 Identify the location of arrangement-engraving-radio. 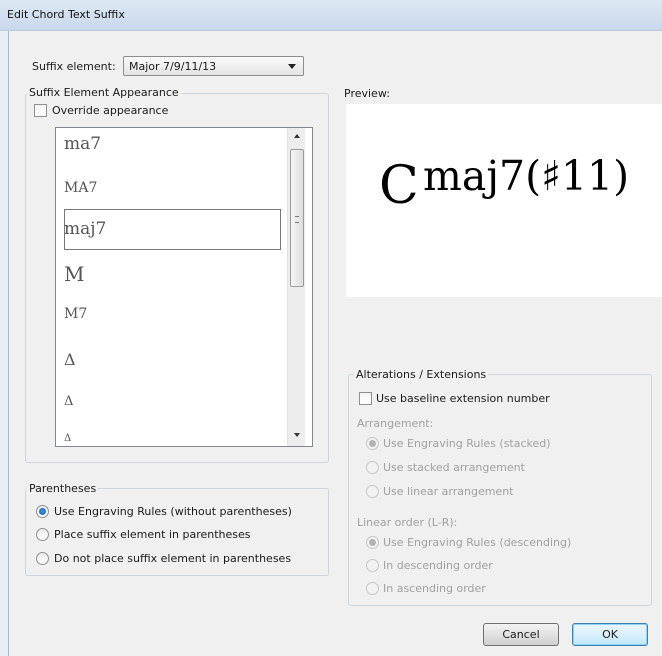
(372, 443).